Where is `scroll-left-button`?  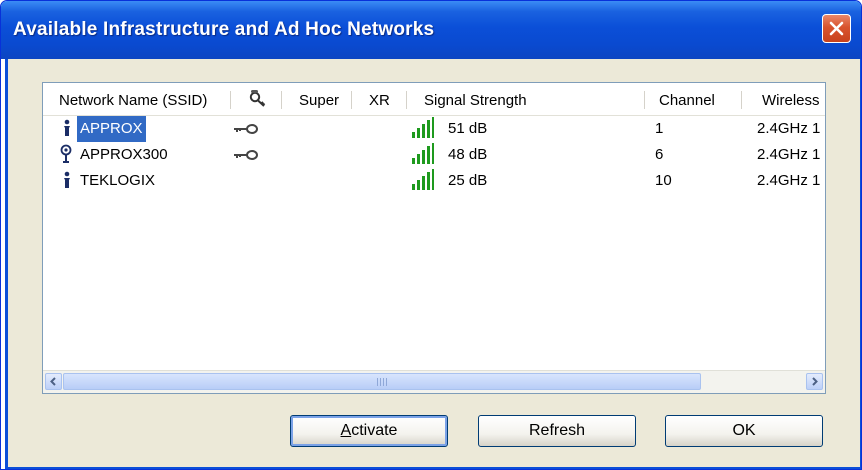
scroll-left-button is located at coordinates (53, 381).